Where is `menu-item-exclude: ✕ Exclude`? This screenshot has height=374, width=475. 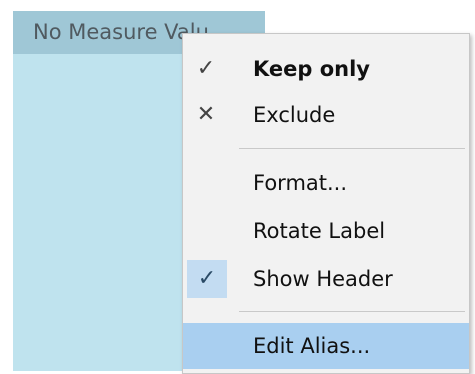
menu-item-exclude: ✕ Exclude is located at coordinates (326, 115).